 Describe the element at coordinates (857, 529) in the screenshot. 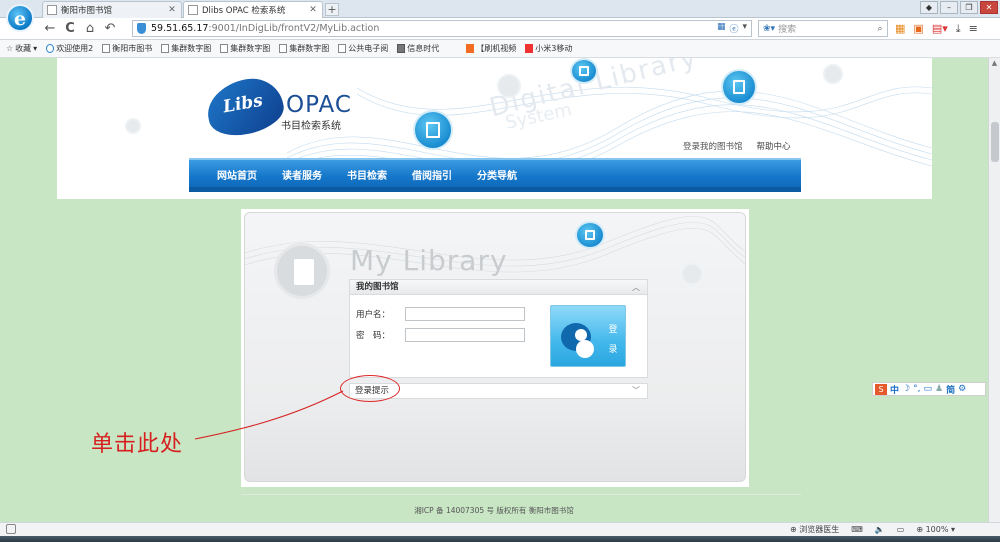

I see `game-icon: ⌨` at that location.